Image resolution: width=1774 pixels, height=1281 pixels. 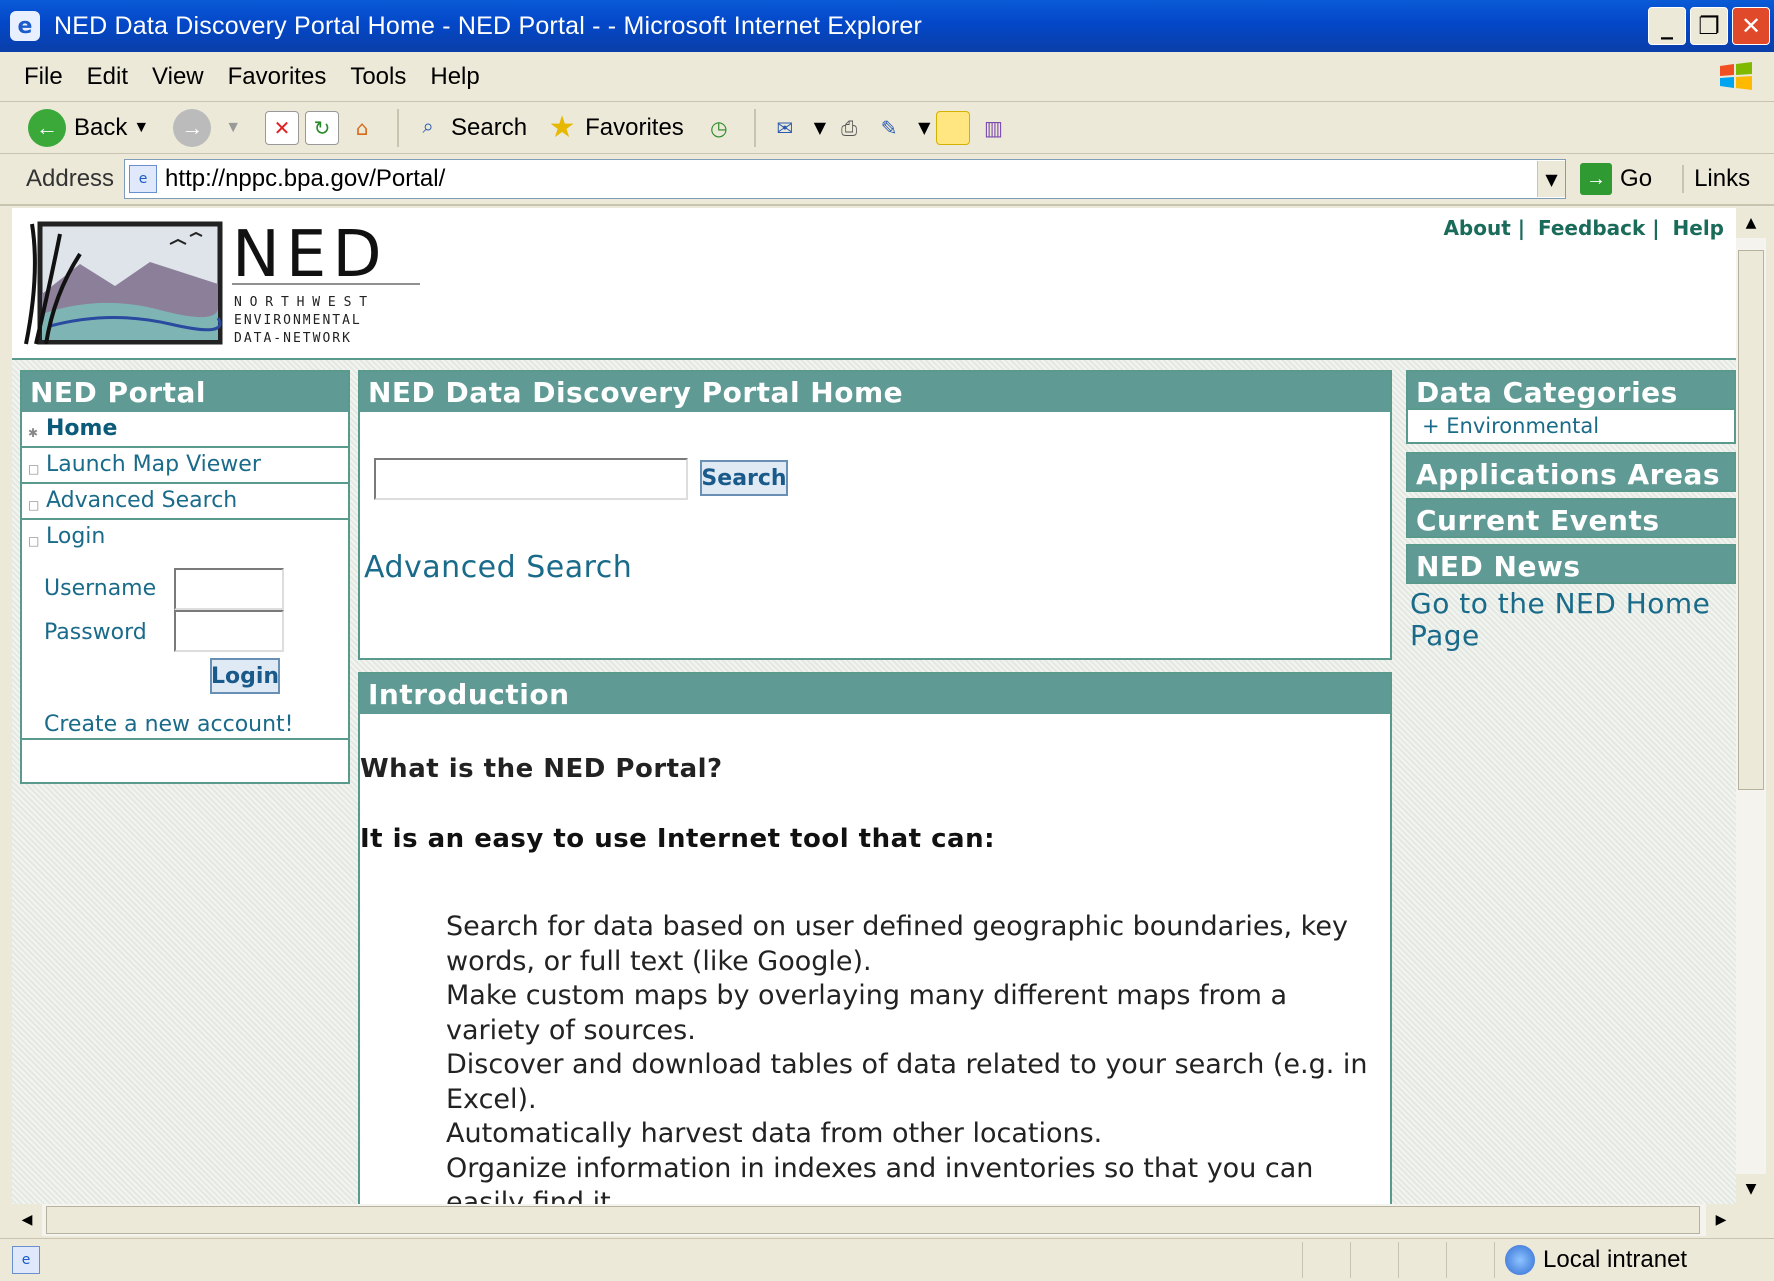 I want to click on create-account-link: Create a new account!, so click(x=169, y=724).